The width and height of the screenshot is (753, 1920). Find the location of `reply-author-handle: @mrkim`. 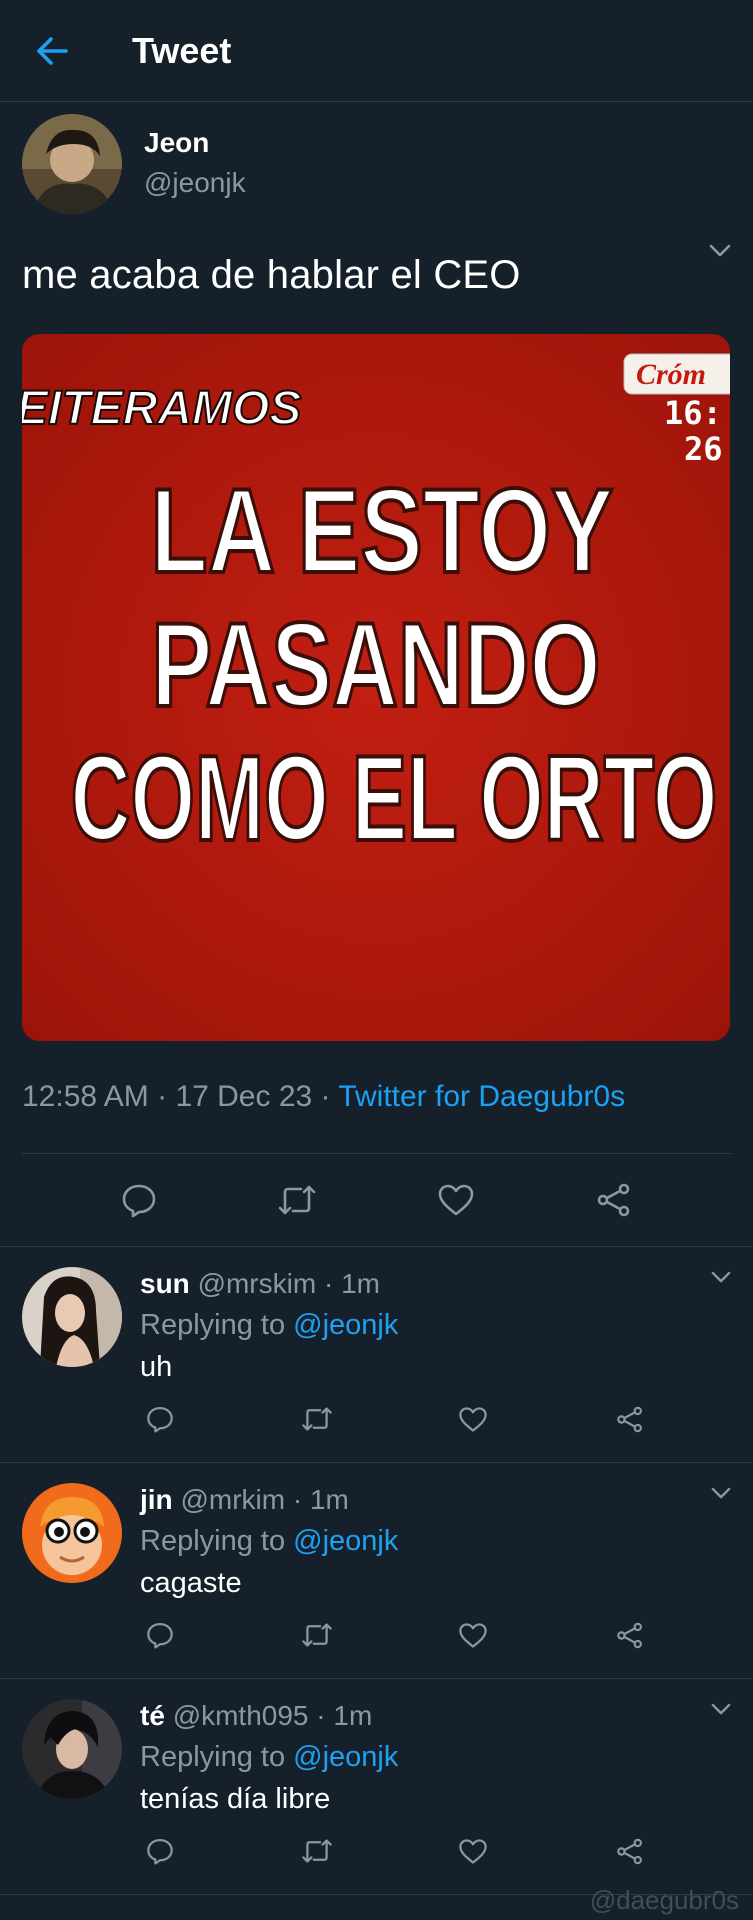

reply-author-handle: @mrkim is located at coordinates (232, 1499).